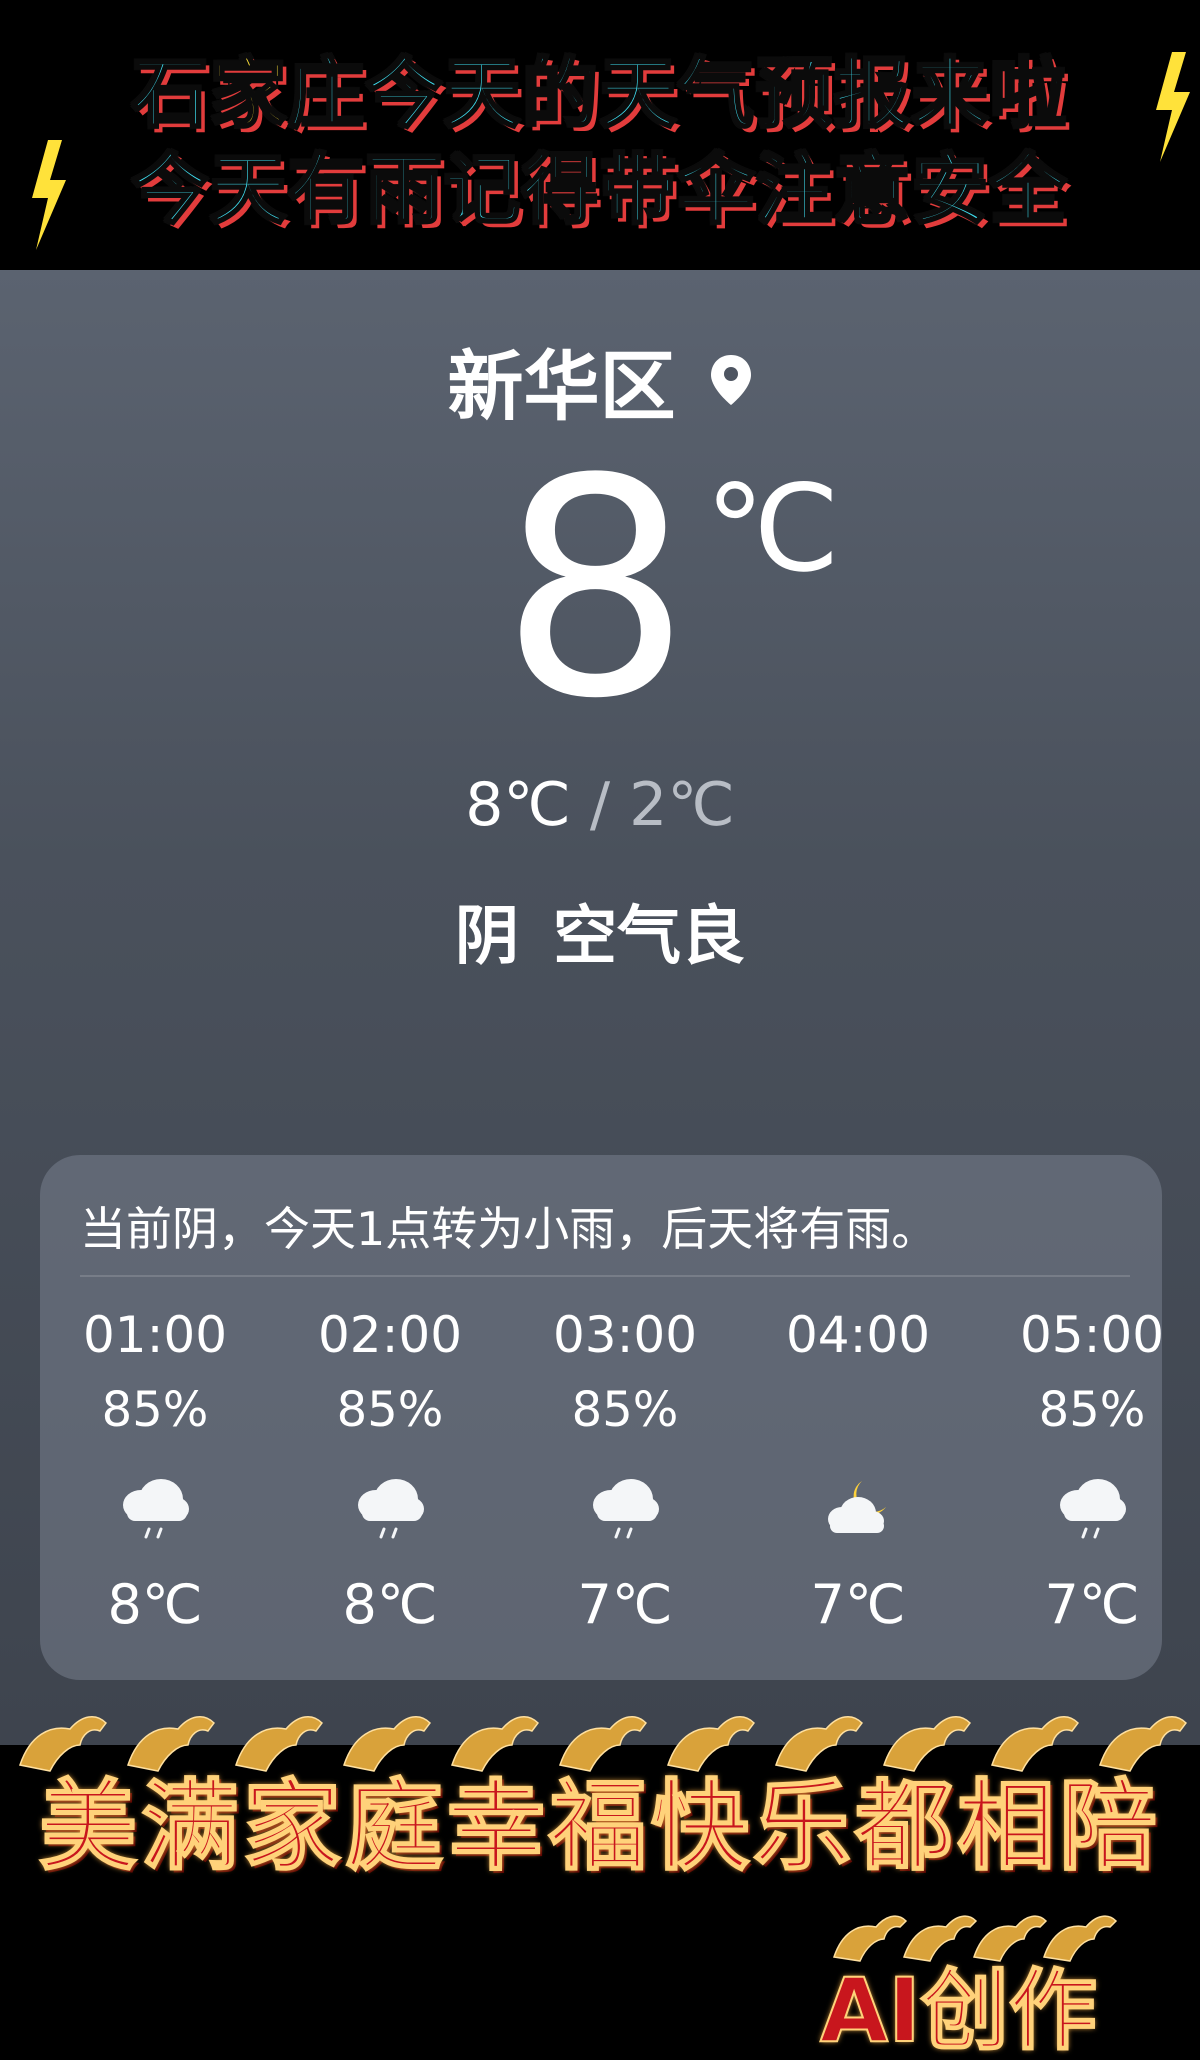 The width and height of the screenshot is (1200, 2060). What do you see at coordinates (599, 190) in the screenshot?
I see `banner-subheadline: 今天有雨记得带伞注意安全` at bounding box center [599, 190].